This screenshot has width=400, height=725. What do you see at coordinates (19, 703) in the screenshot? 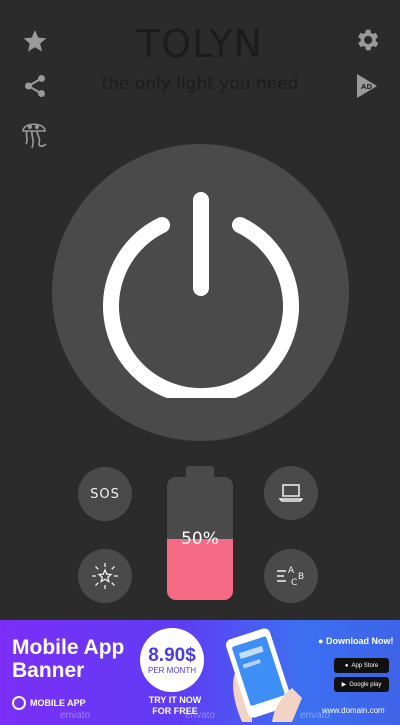
I see `brand-logo-icon` at bounding box center [19, 703].